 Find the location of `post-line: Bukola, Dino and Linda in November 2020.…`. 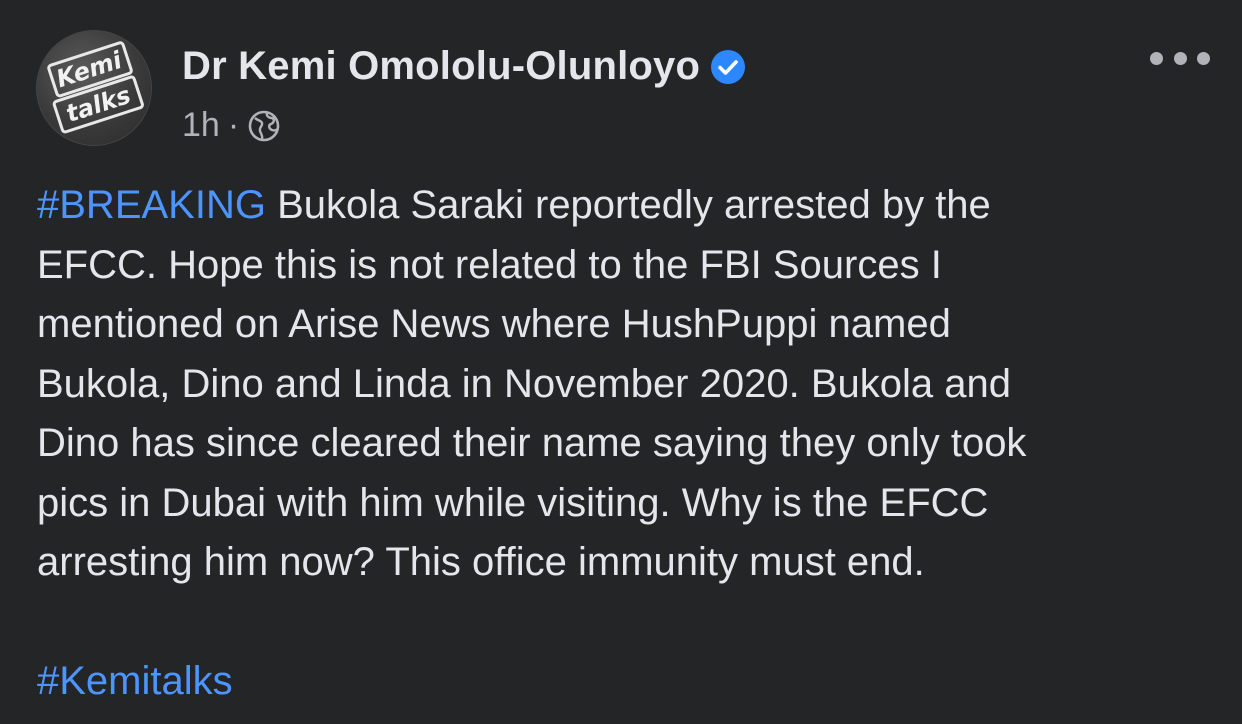

post-line: Bukola, Dino and Linda in November 2020.… is located at coordinates (524, 383).